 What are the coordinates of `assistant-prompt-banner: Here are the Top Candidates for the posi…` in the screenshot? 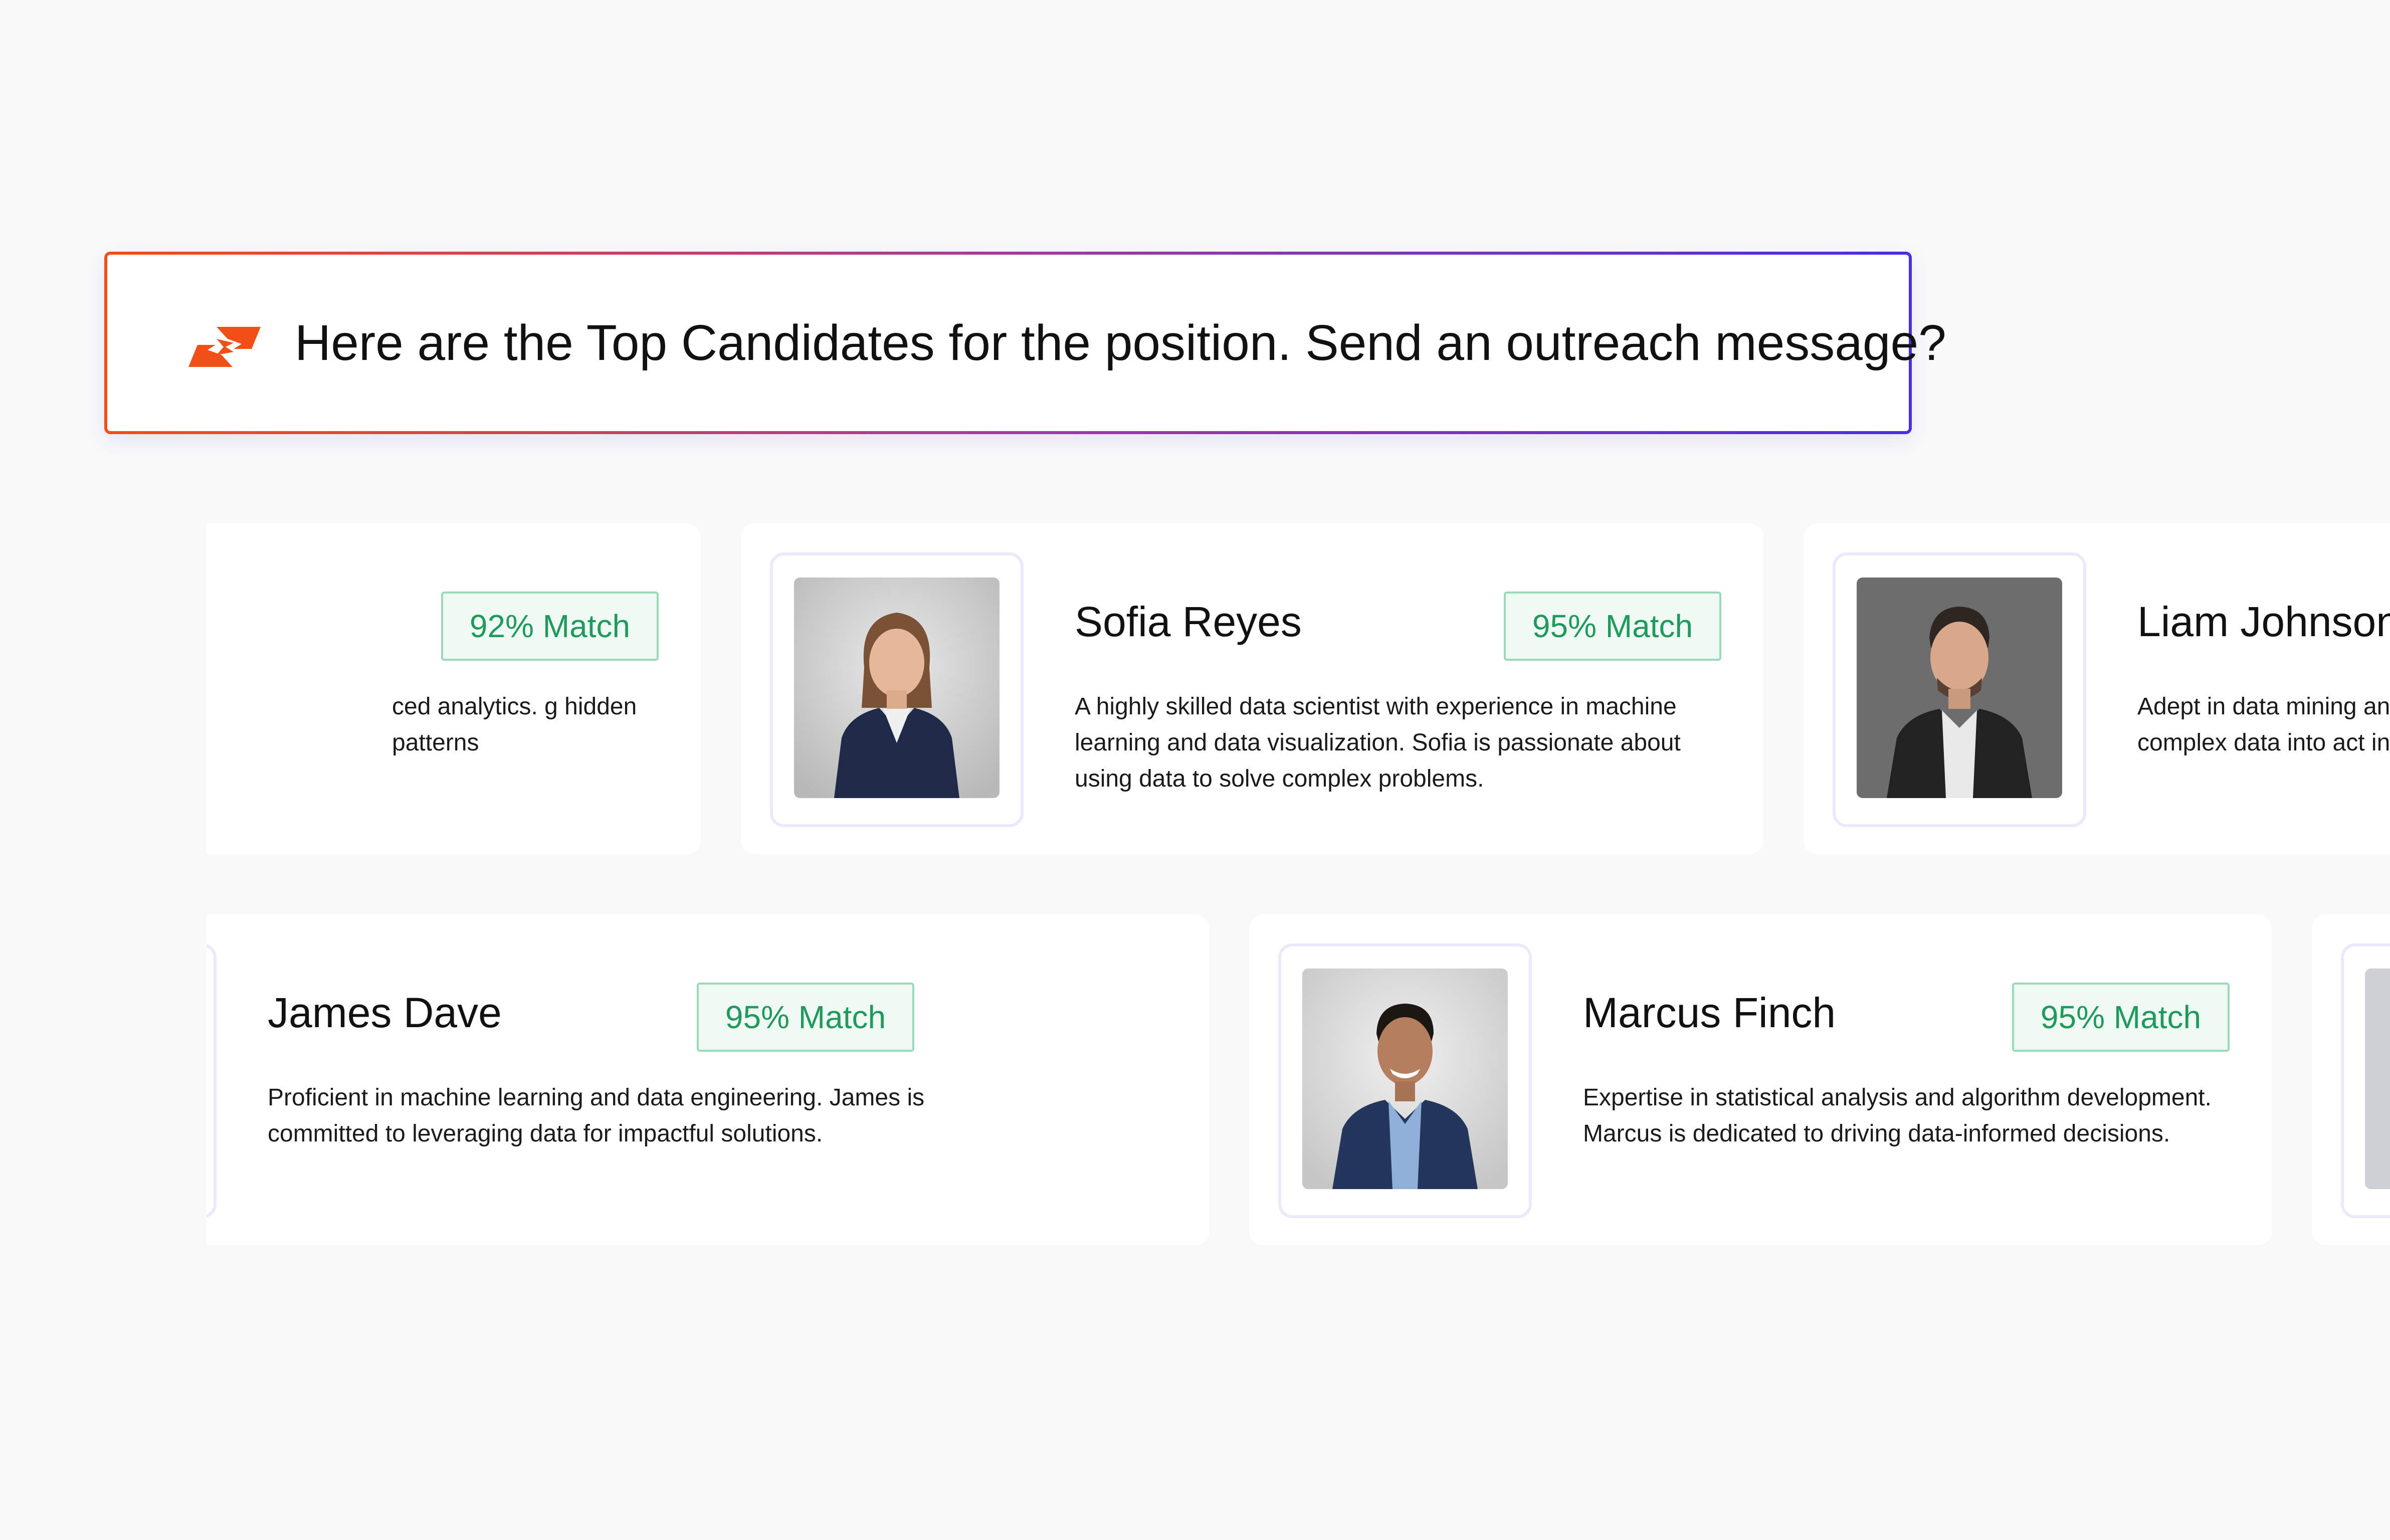 It's located at (1025, 343).